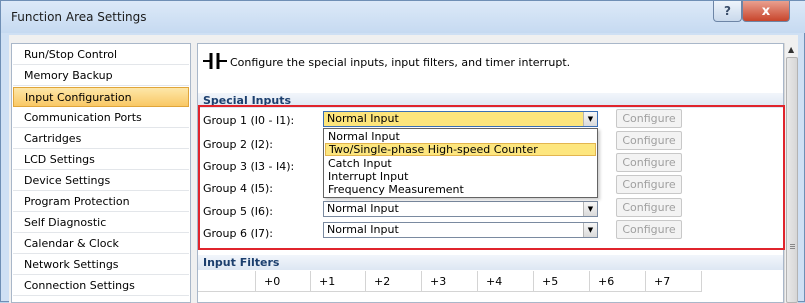  What do you see at coordinates (71, 54) in the screenshot?
I see `sidebar-item-label: Run/Stop Control` at bounding box center [71, 54].